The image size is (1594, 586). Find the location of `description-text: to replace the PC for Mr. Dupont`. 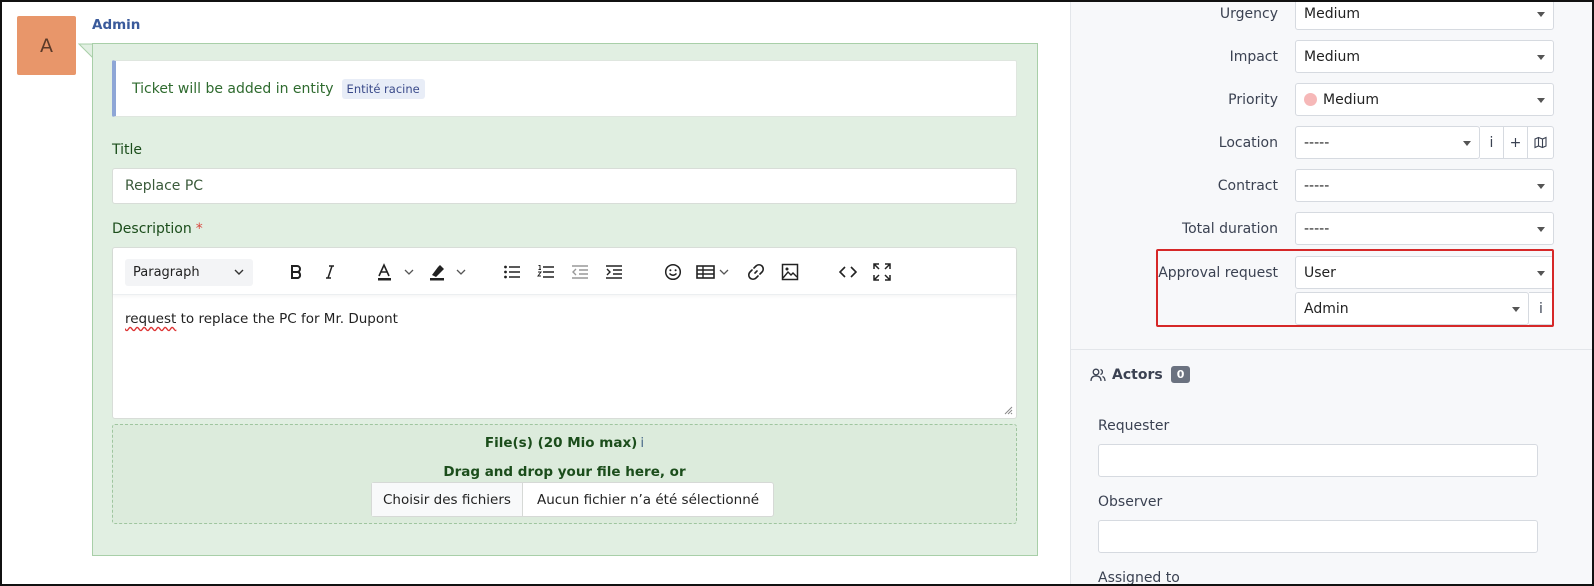

description-text: to replace the PC for Mr. Dupont is located at coordinates (287, 319).